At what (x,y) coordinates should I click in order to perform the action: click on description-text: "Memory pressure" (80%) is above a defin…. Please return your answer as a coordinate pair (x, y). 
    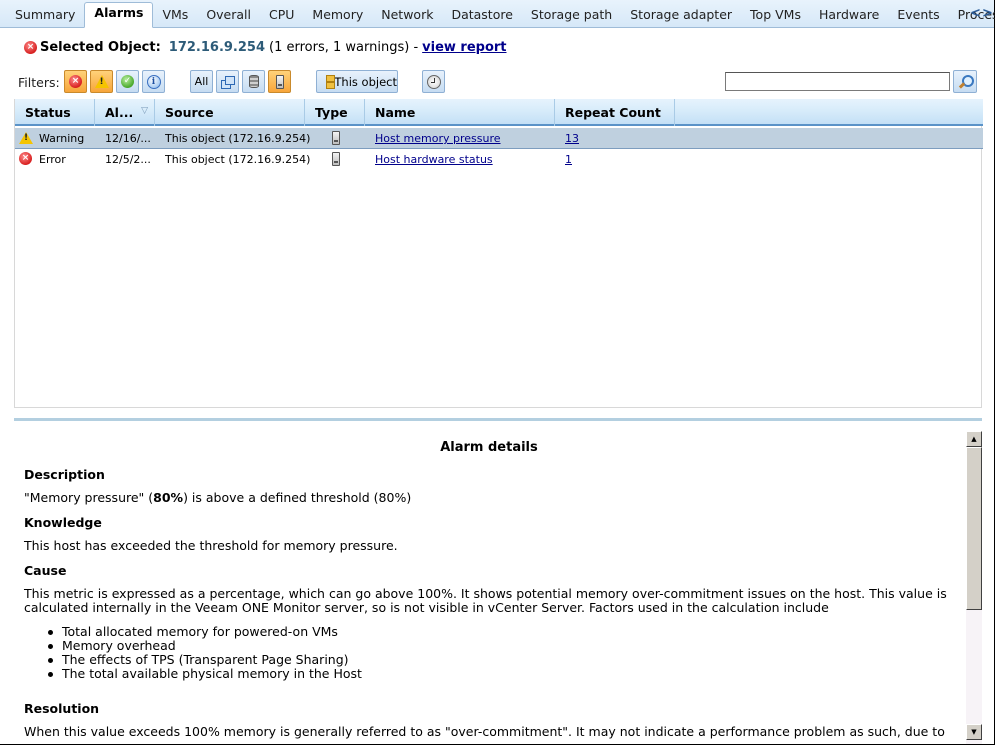
    Looking at the image, I should click on (218, 497).